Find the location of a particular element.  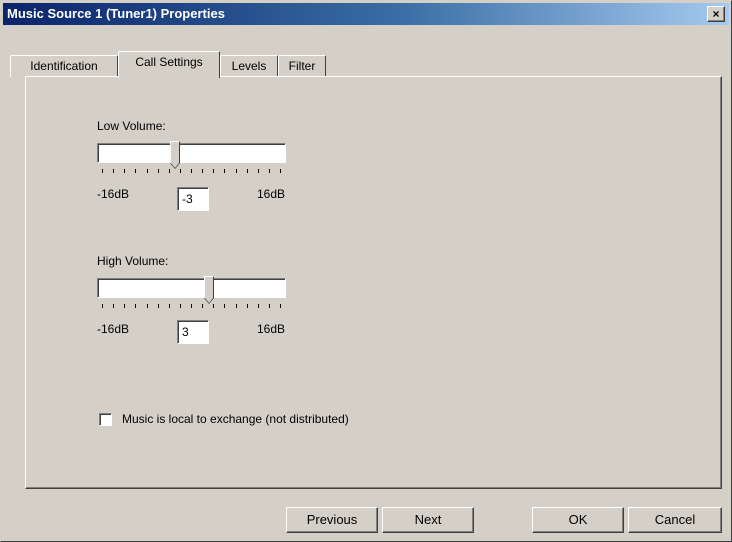

low-volume-label: Low Volume: is located at coordinates (131, 126).